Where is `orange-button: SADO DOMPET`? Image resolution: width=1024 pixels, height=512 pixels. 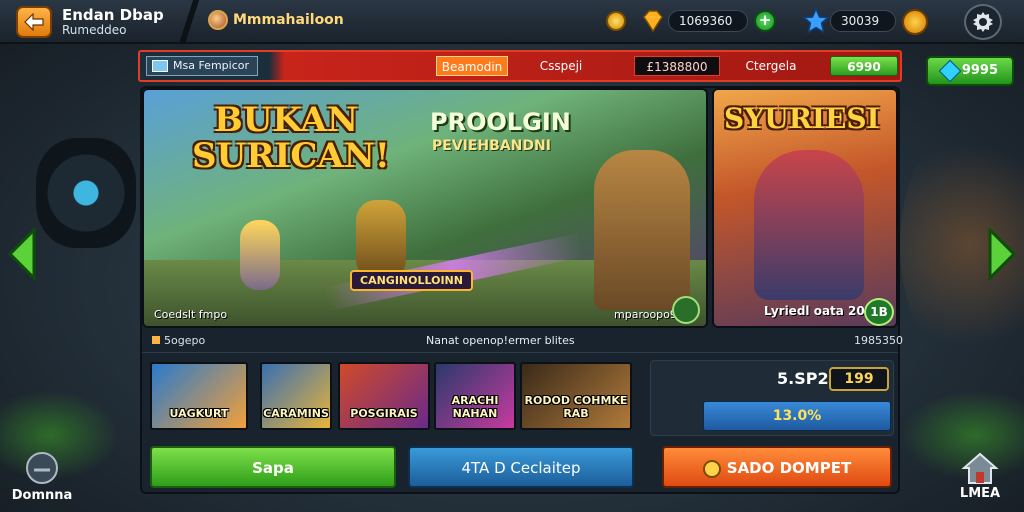 orange-button: SADO DOMPET is located at coordinates (777, 467).